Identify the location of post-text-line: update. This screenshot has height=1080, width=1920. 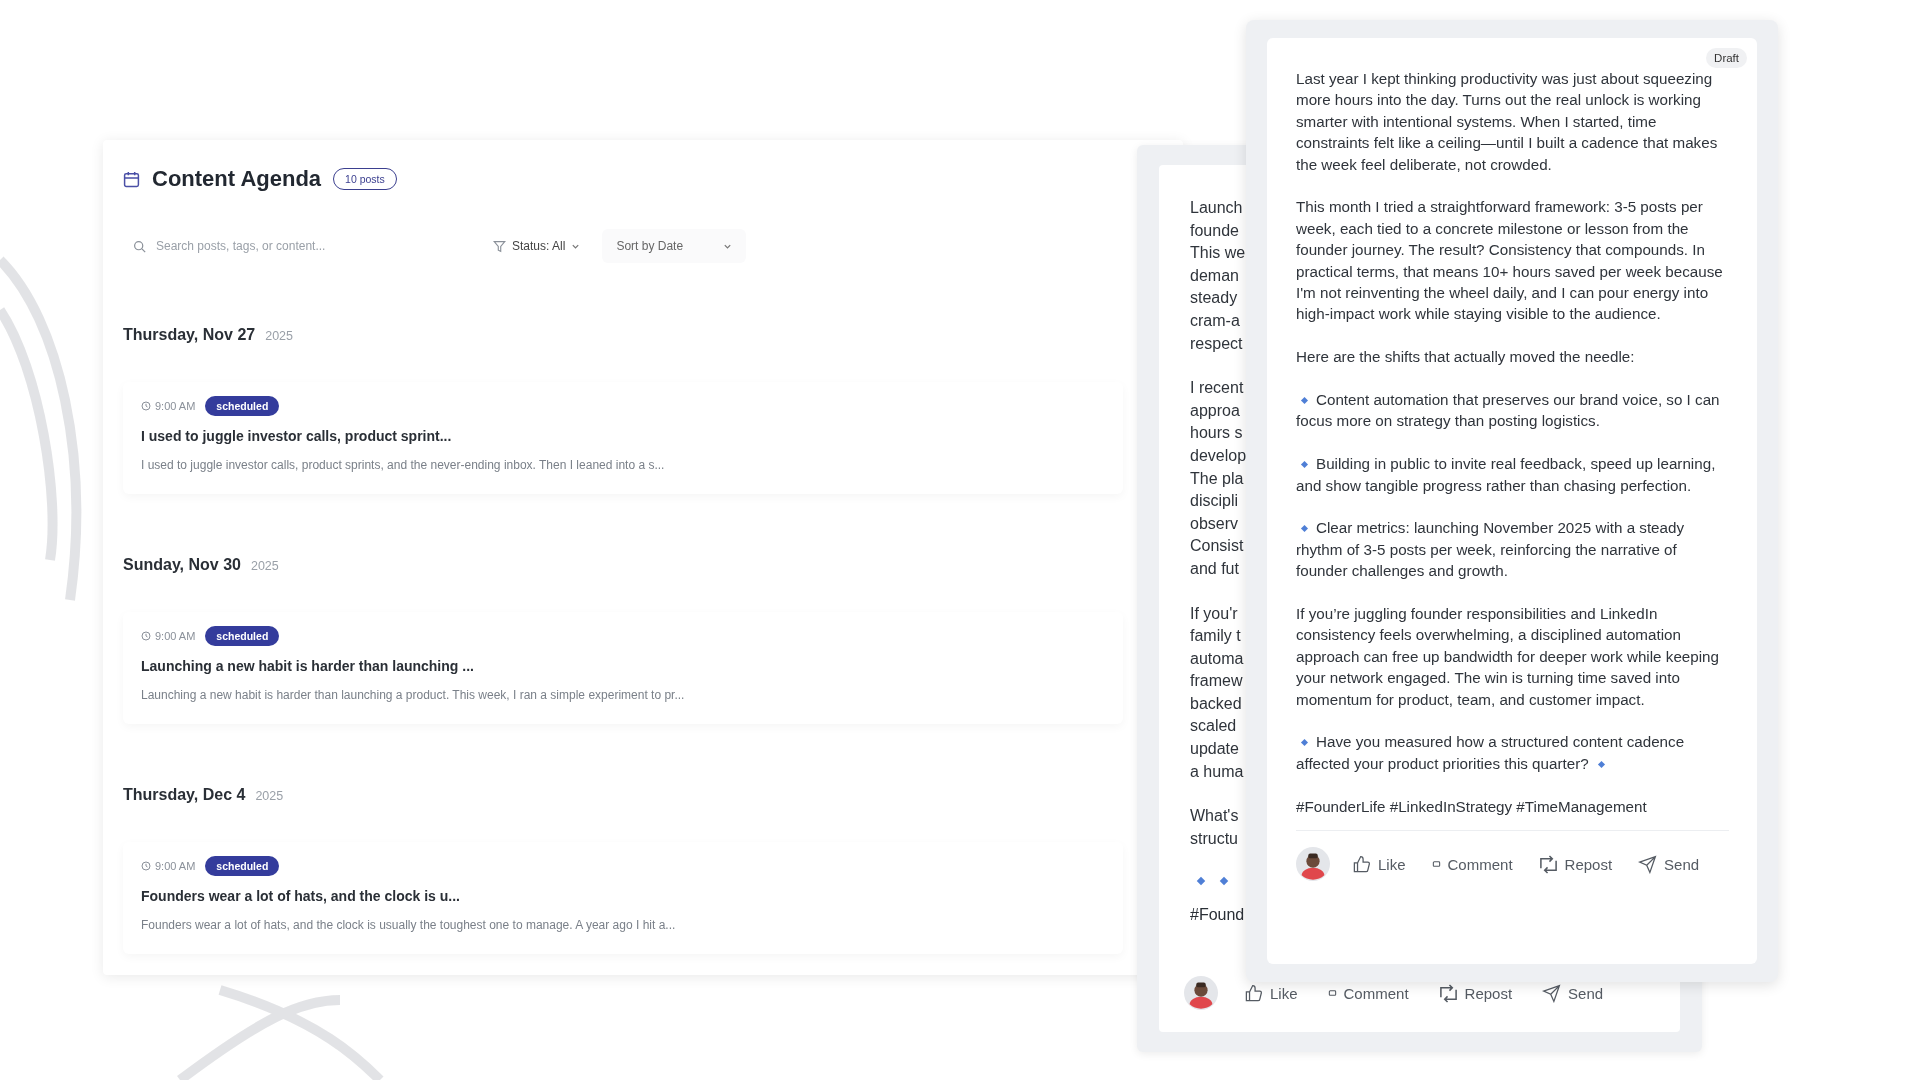
(1214, 749).